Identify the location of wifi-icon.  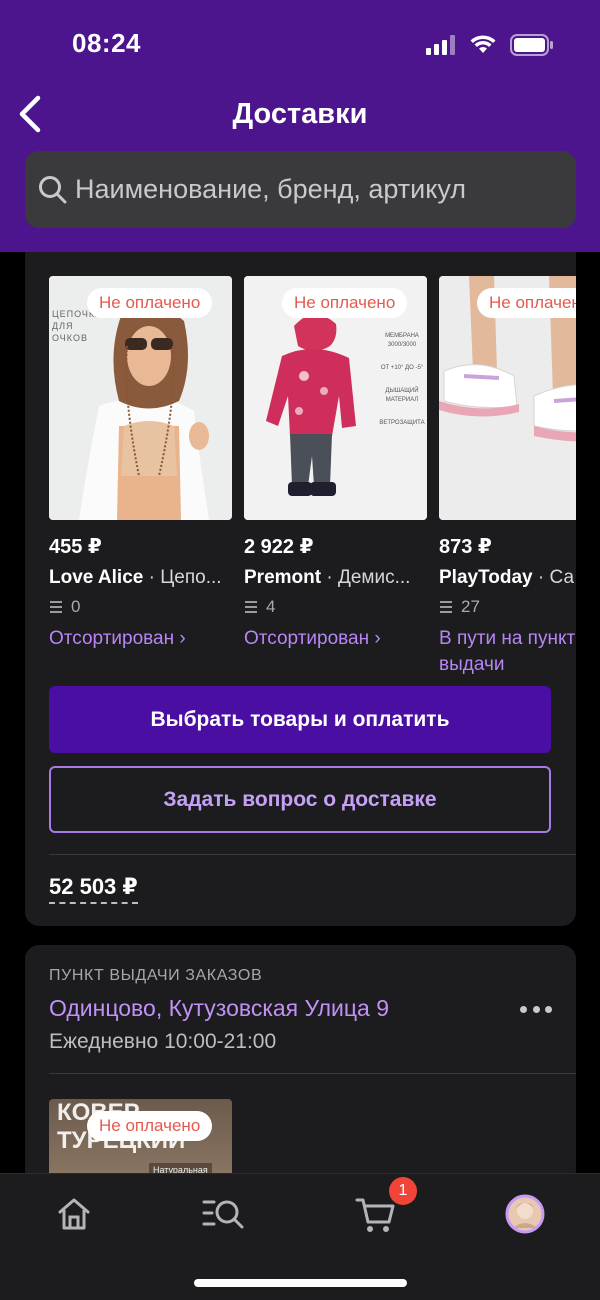
(483, 44).